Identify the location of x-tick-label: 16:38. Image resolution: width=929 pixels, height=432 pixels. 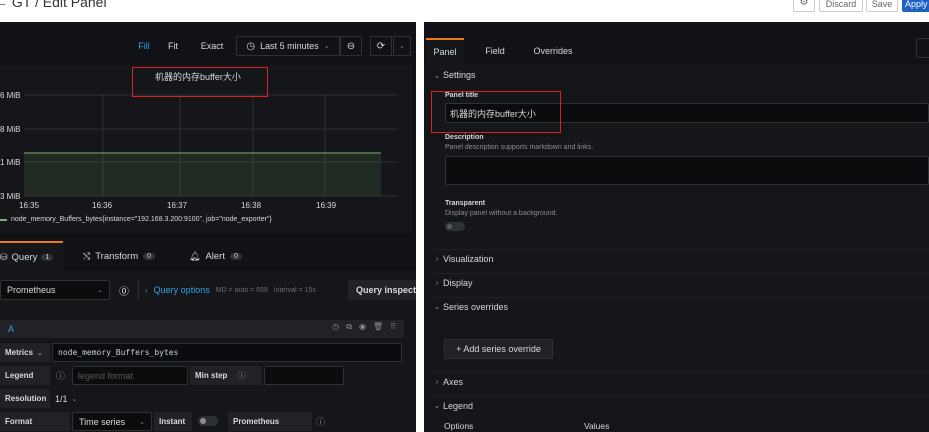
(251, 205).